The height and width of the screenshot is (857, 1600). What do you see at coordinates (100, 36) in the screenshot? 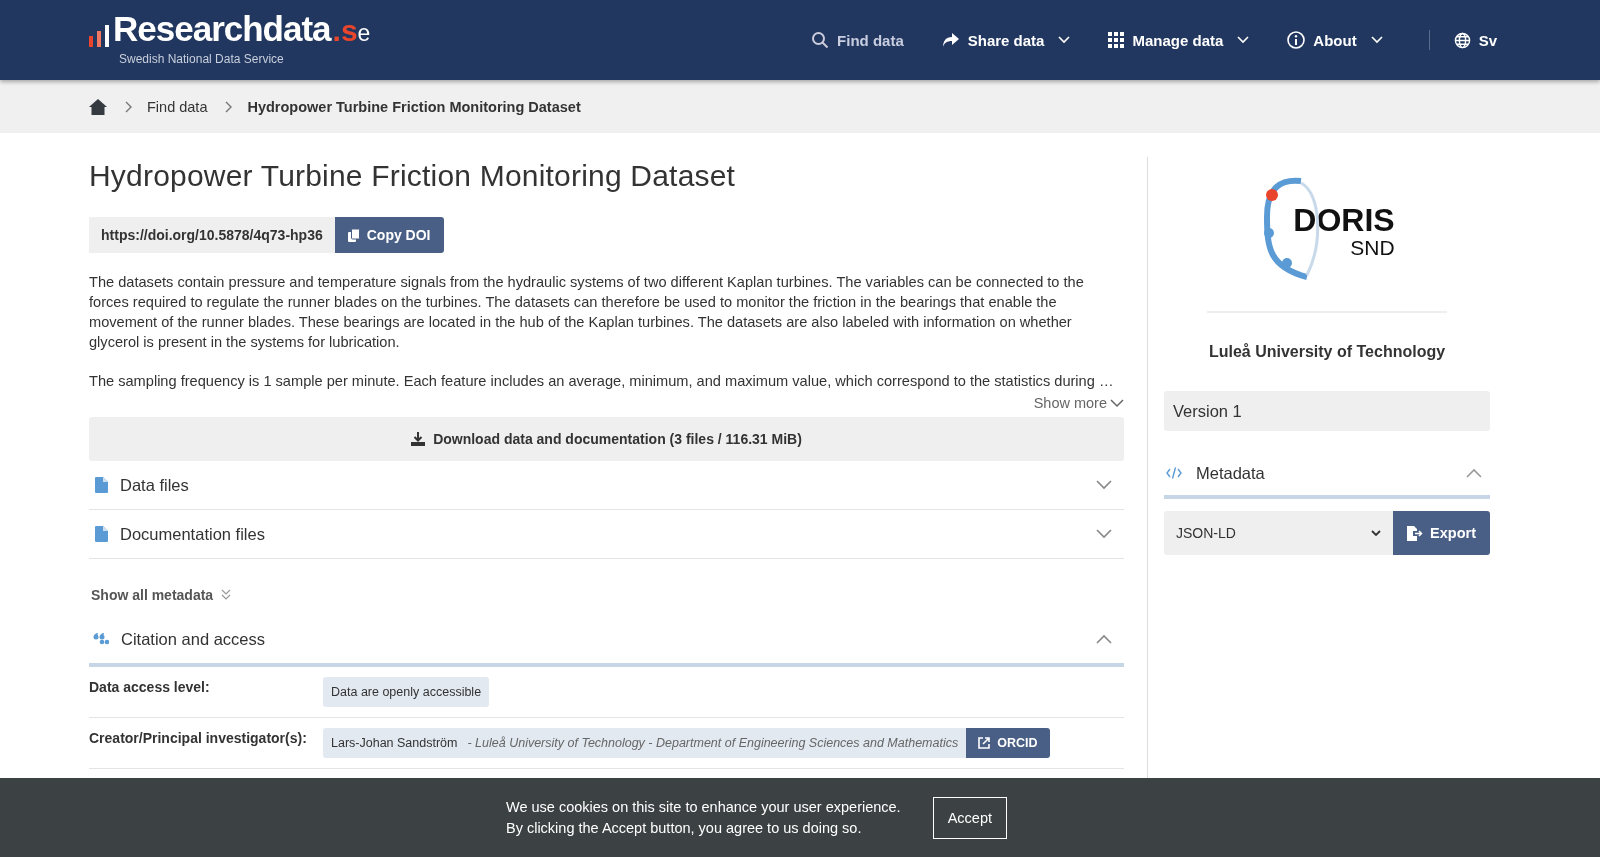
I see `bars-icon` at bounding box center [100, 36].